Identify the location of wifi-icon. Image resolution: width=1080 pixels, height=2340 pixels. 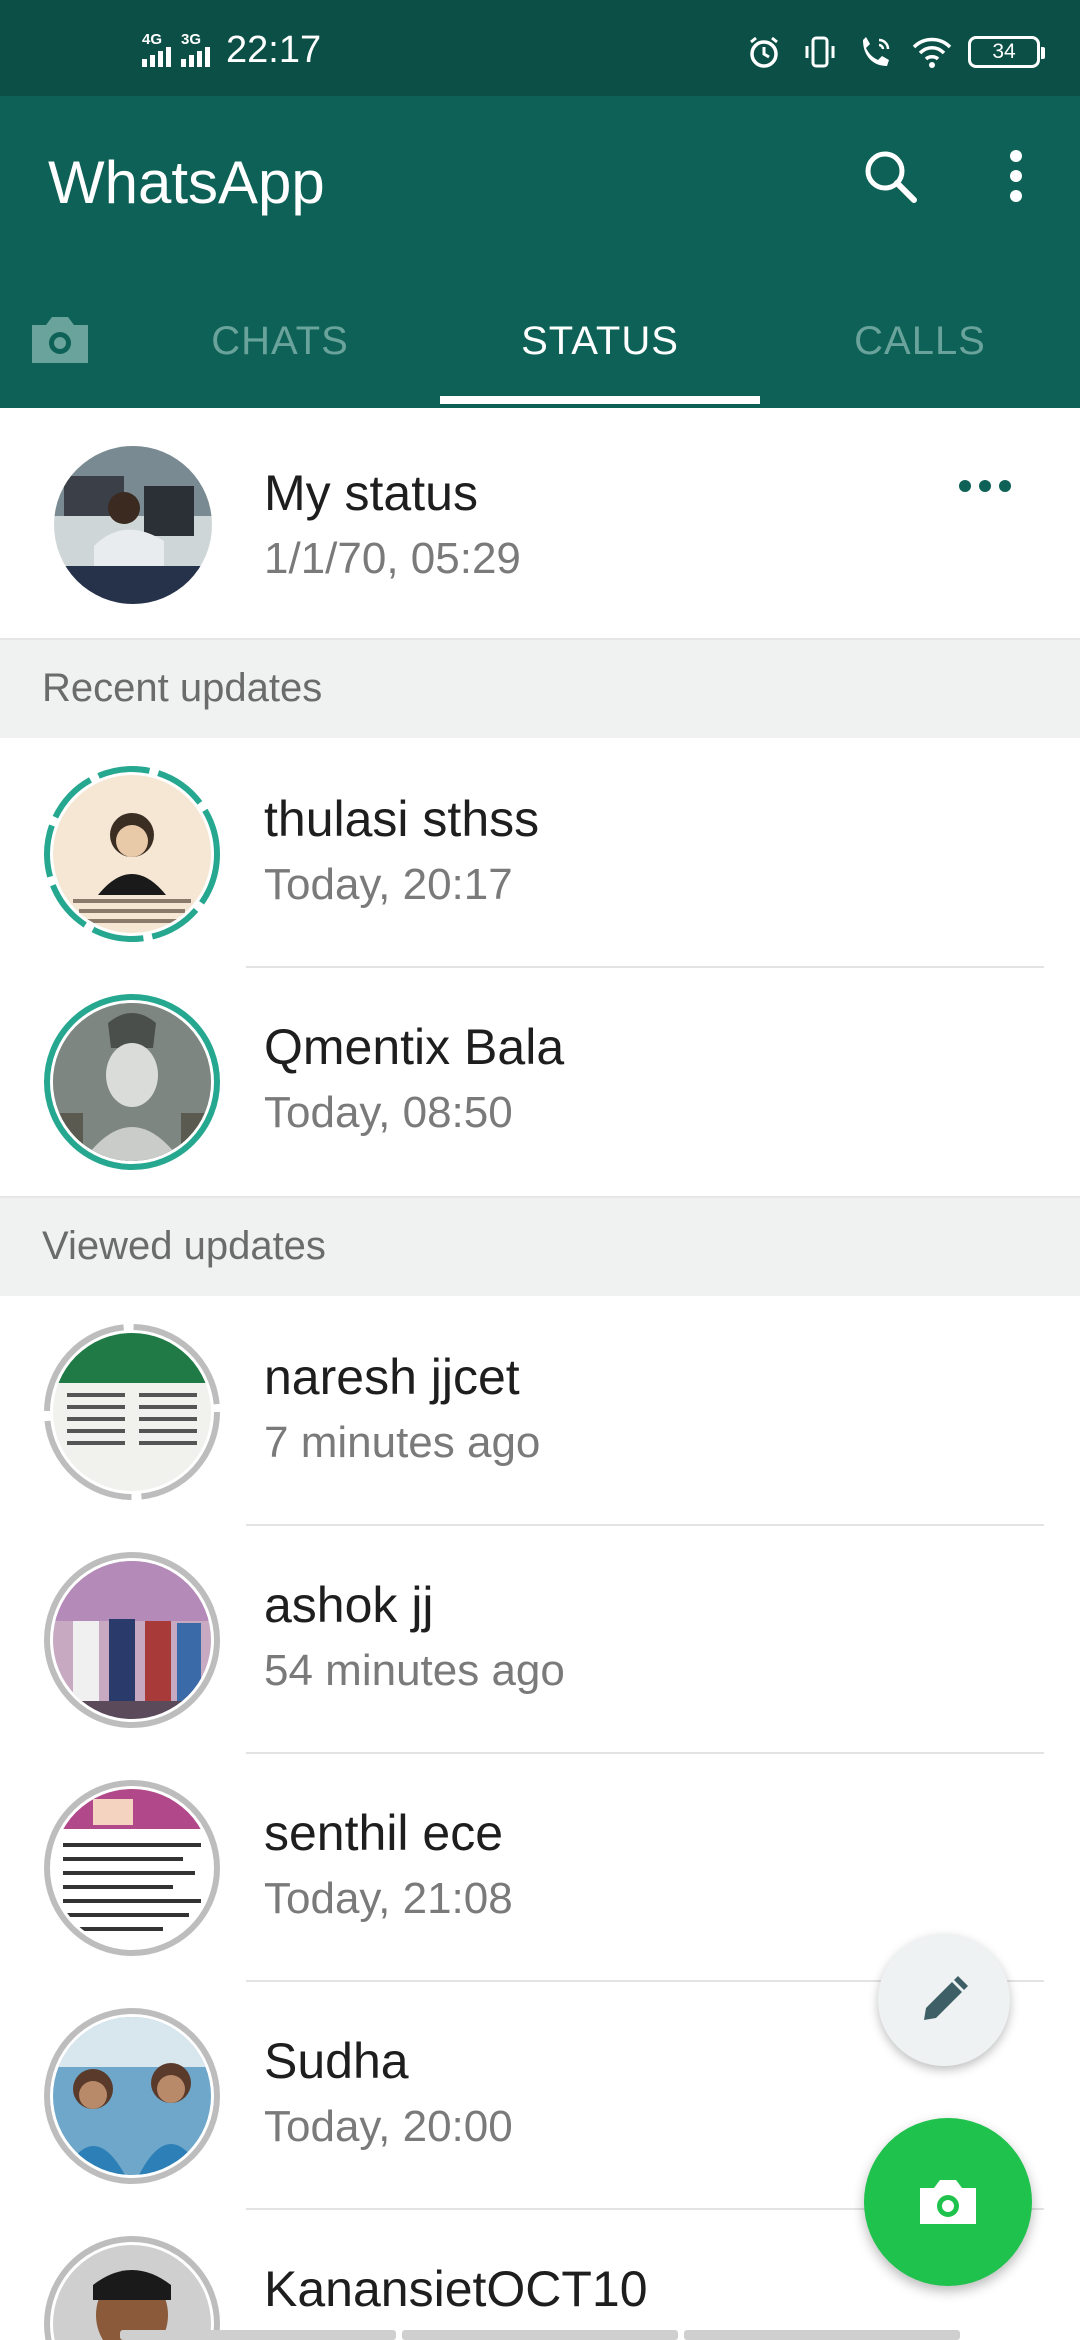
(932, 52).